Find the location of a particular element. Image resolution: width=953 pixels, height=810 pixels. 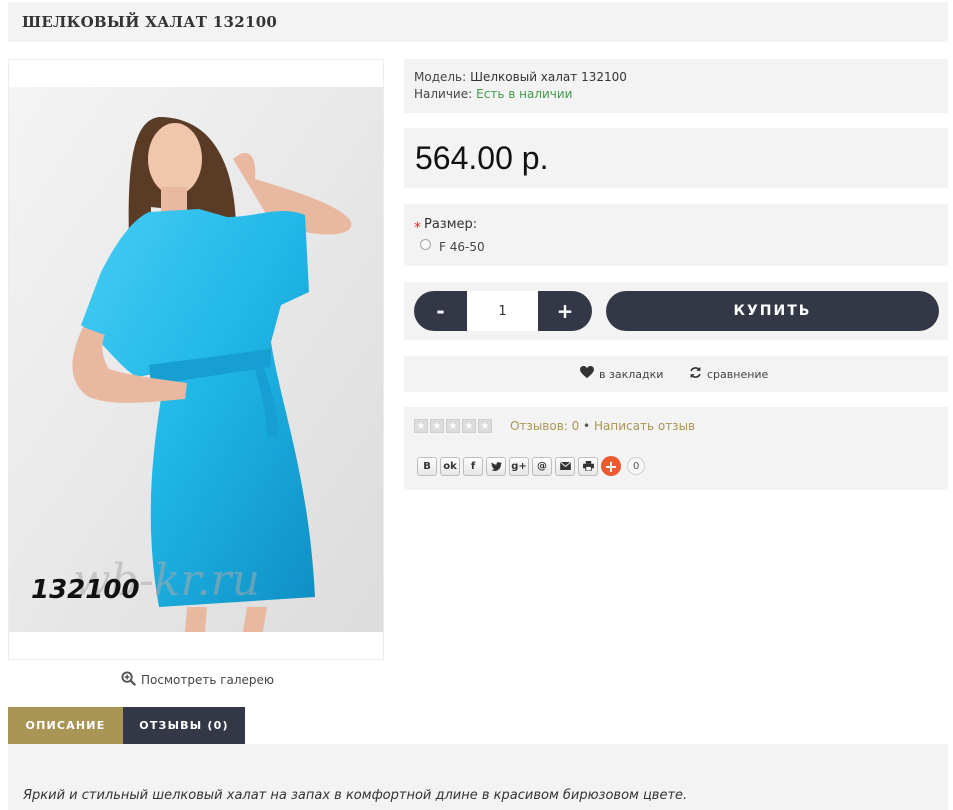

view-gallery-label: Посмотреть галерею is located at coordinates (208, 680).